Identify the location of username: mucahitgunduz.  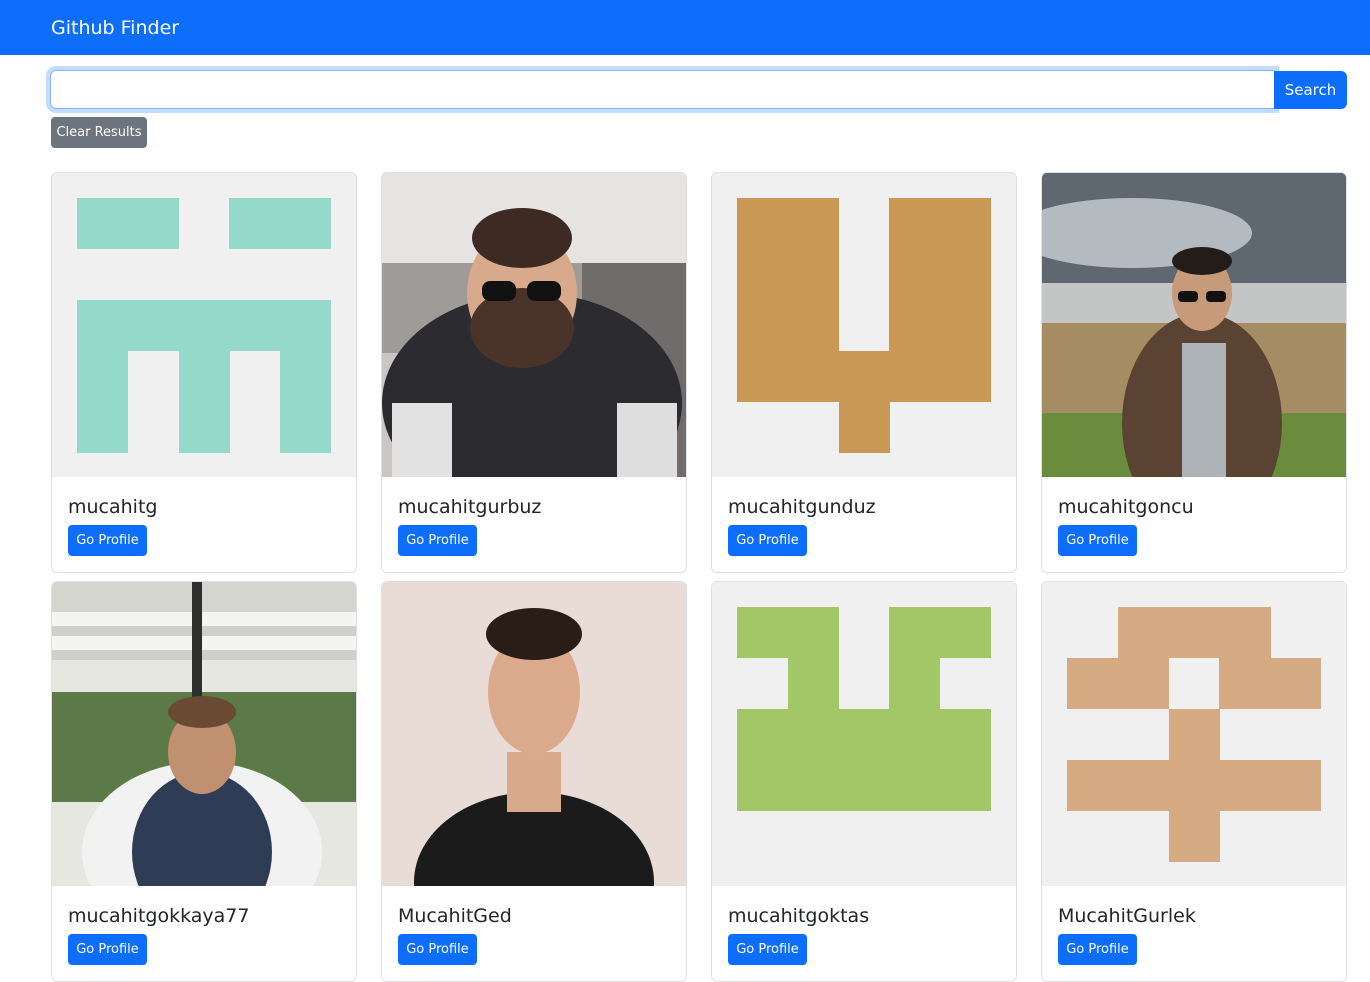
(802, 507).